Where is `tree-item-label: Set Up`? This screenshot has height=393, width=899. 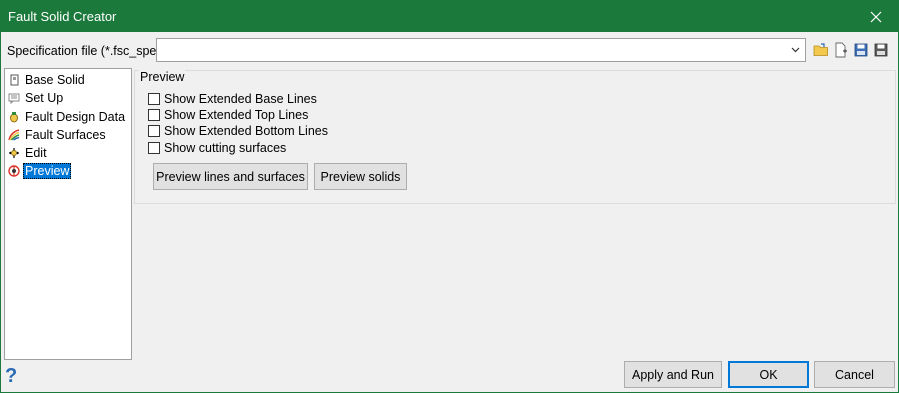 tree-item-label: Set Up is located at coordinates (44, 98).